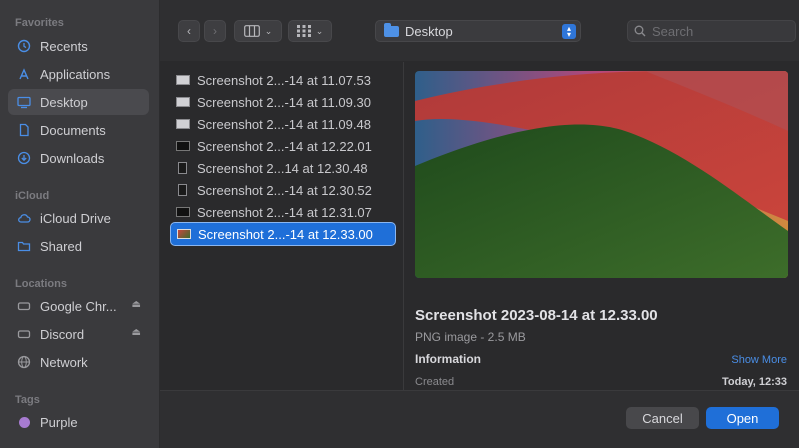  I want to click on search-field, so click(711, 31).